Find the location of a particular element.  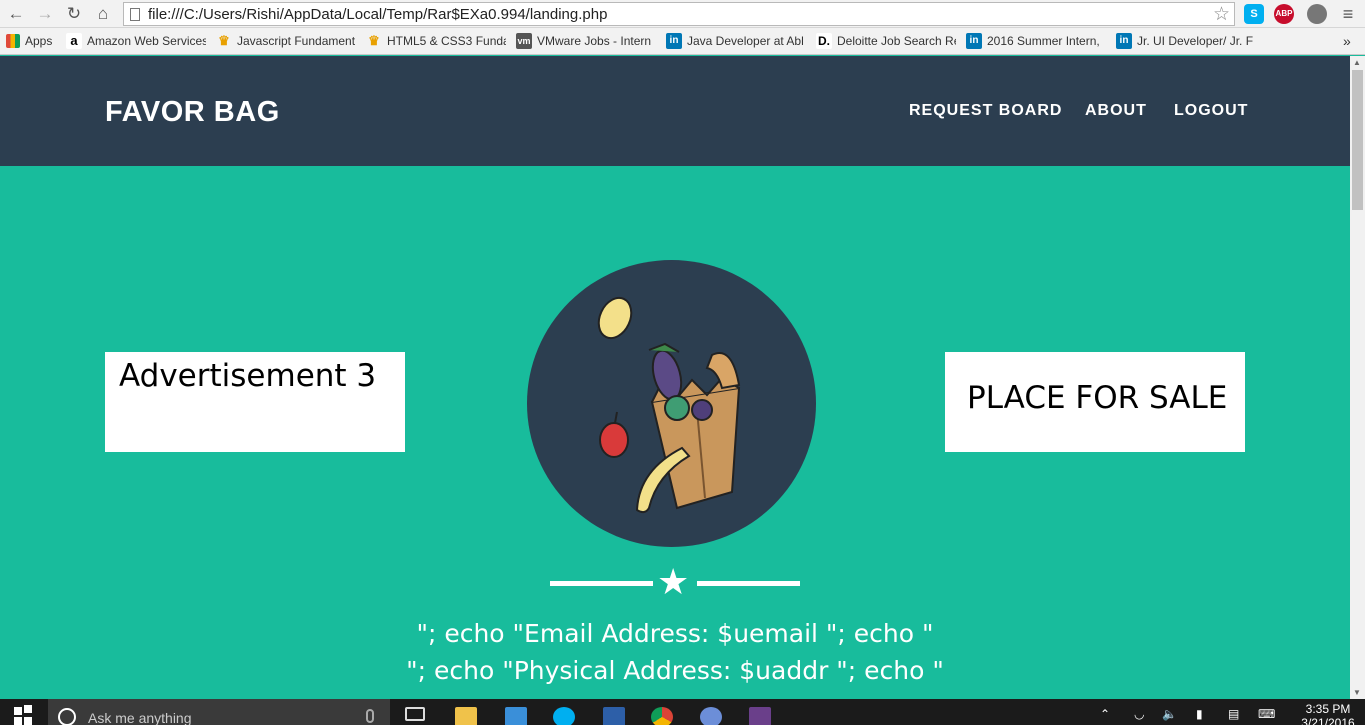

nav-request-board: REQUEST BOARD is located at coordinates (985, 111).